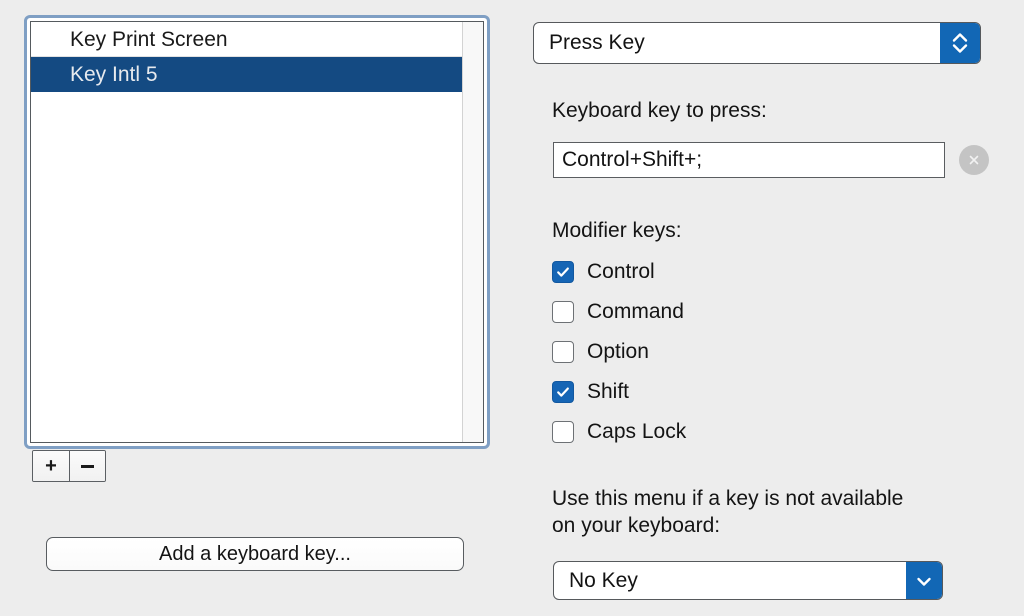 The image size is (1024, 616). I want to click on checkbox-shift, so click(563, 392).